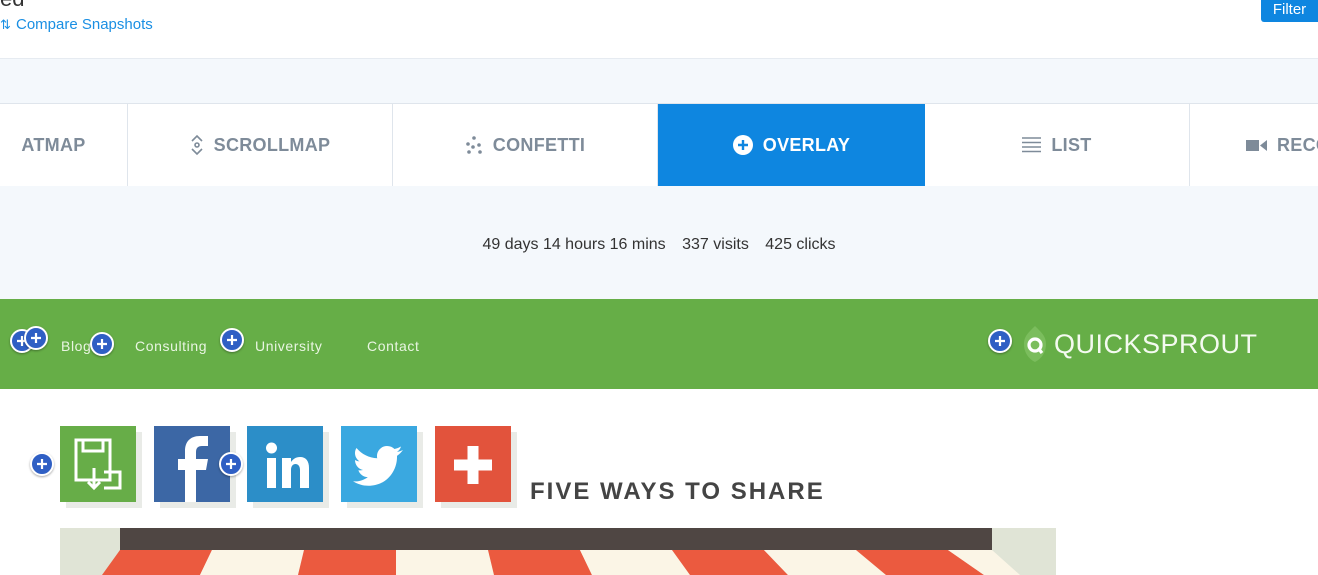  I want to click on compare-snapshots-link: ⇅ Compare Snapshots, so click(76, 24).